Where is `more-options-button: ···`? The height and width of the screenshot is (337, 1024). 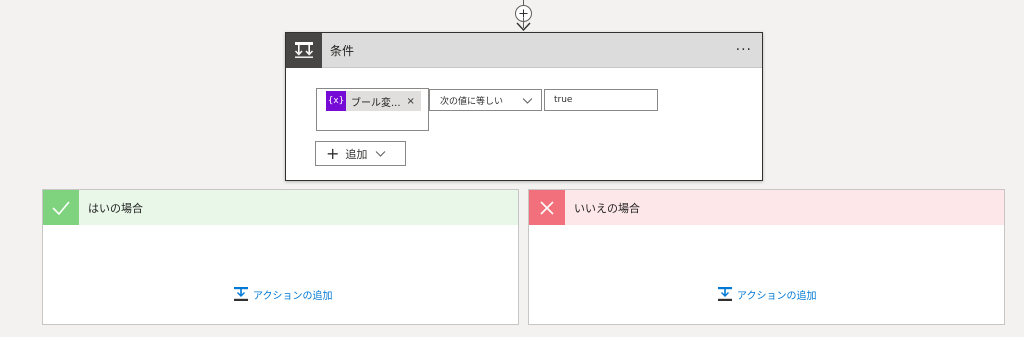 more-options-button: ··· is located at coordinates (744, 50).